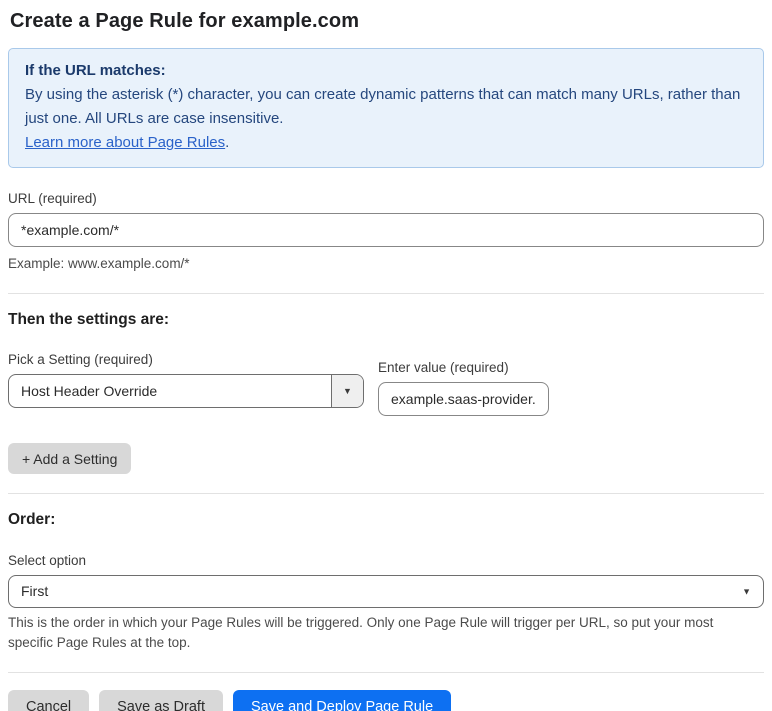  I want to click on learn-more-link: Learn more about Page Rules, so click(125, 142).